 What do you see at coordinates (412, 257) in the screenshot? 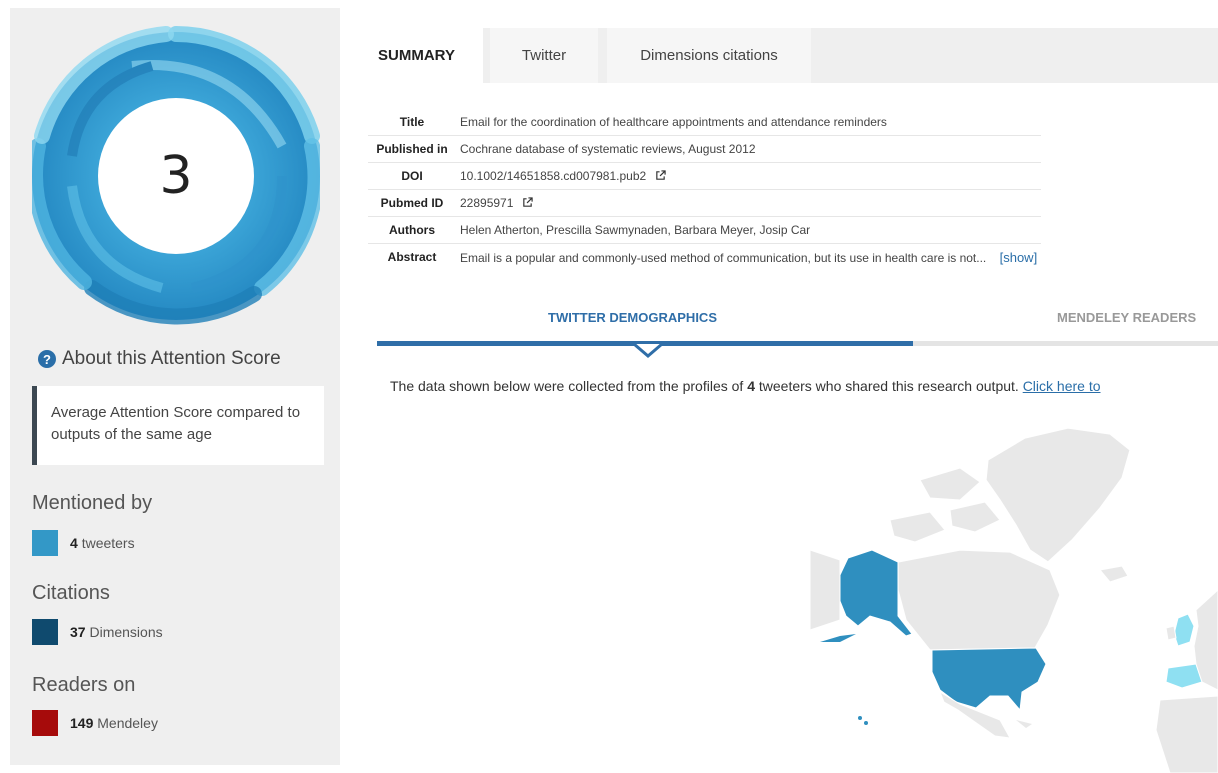
I see `meta-abstract-label: Abstract` at bounding box center [412, 257].